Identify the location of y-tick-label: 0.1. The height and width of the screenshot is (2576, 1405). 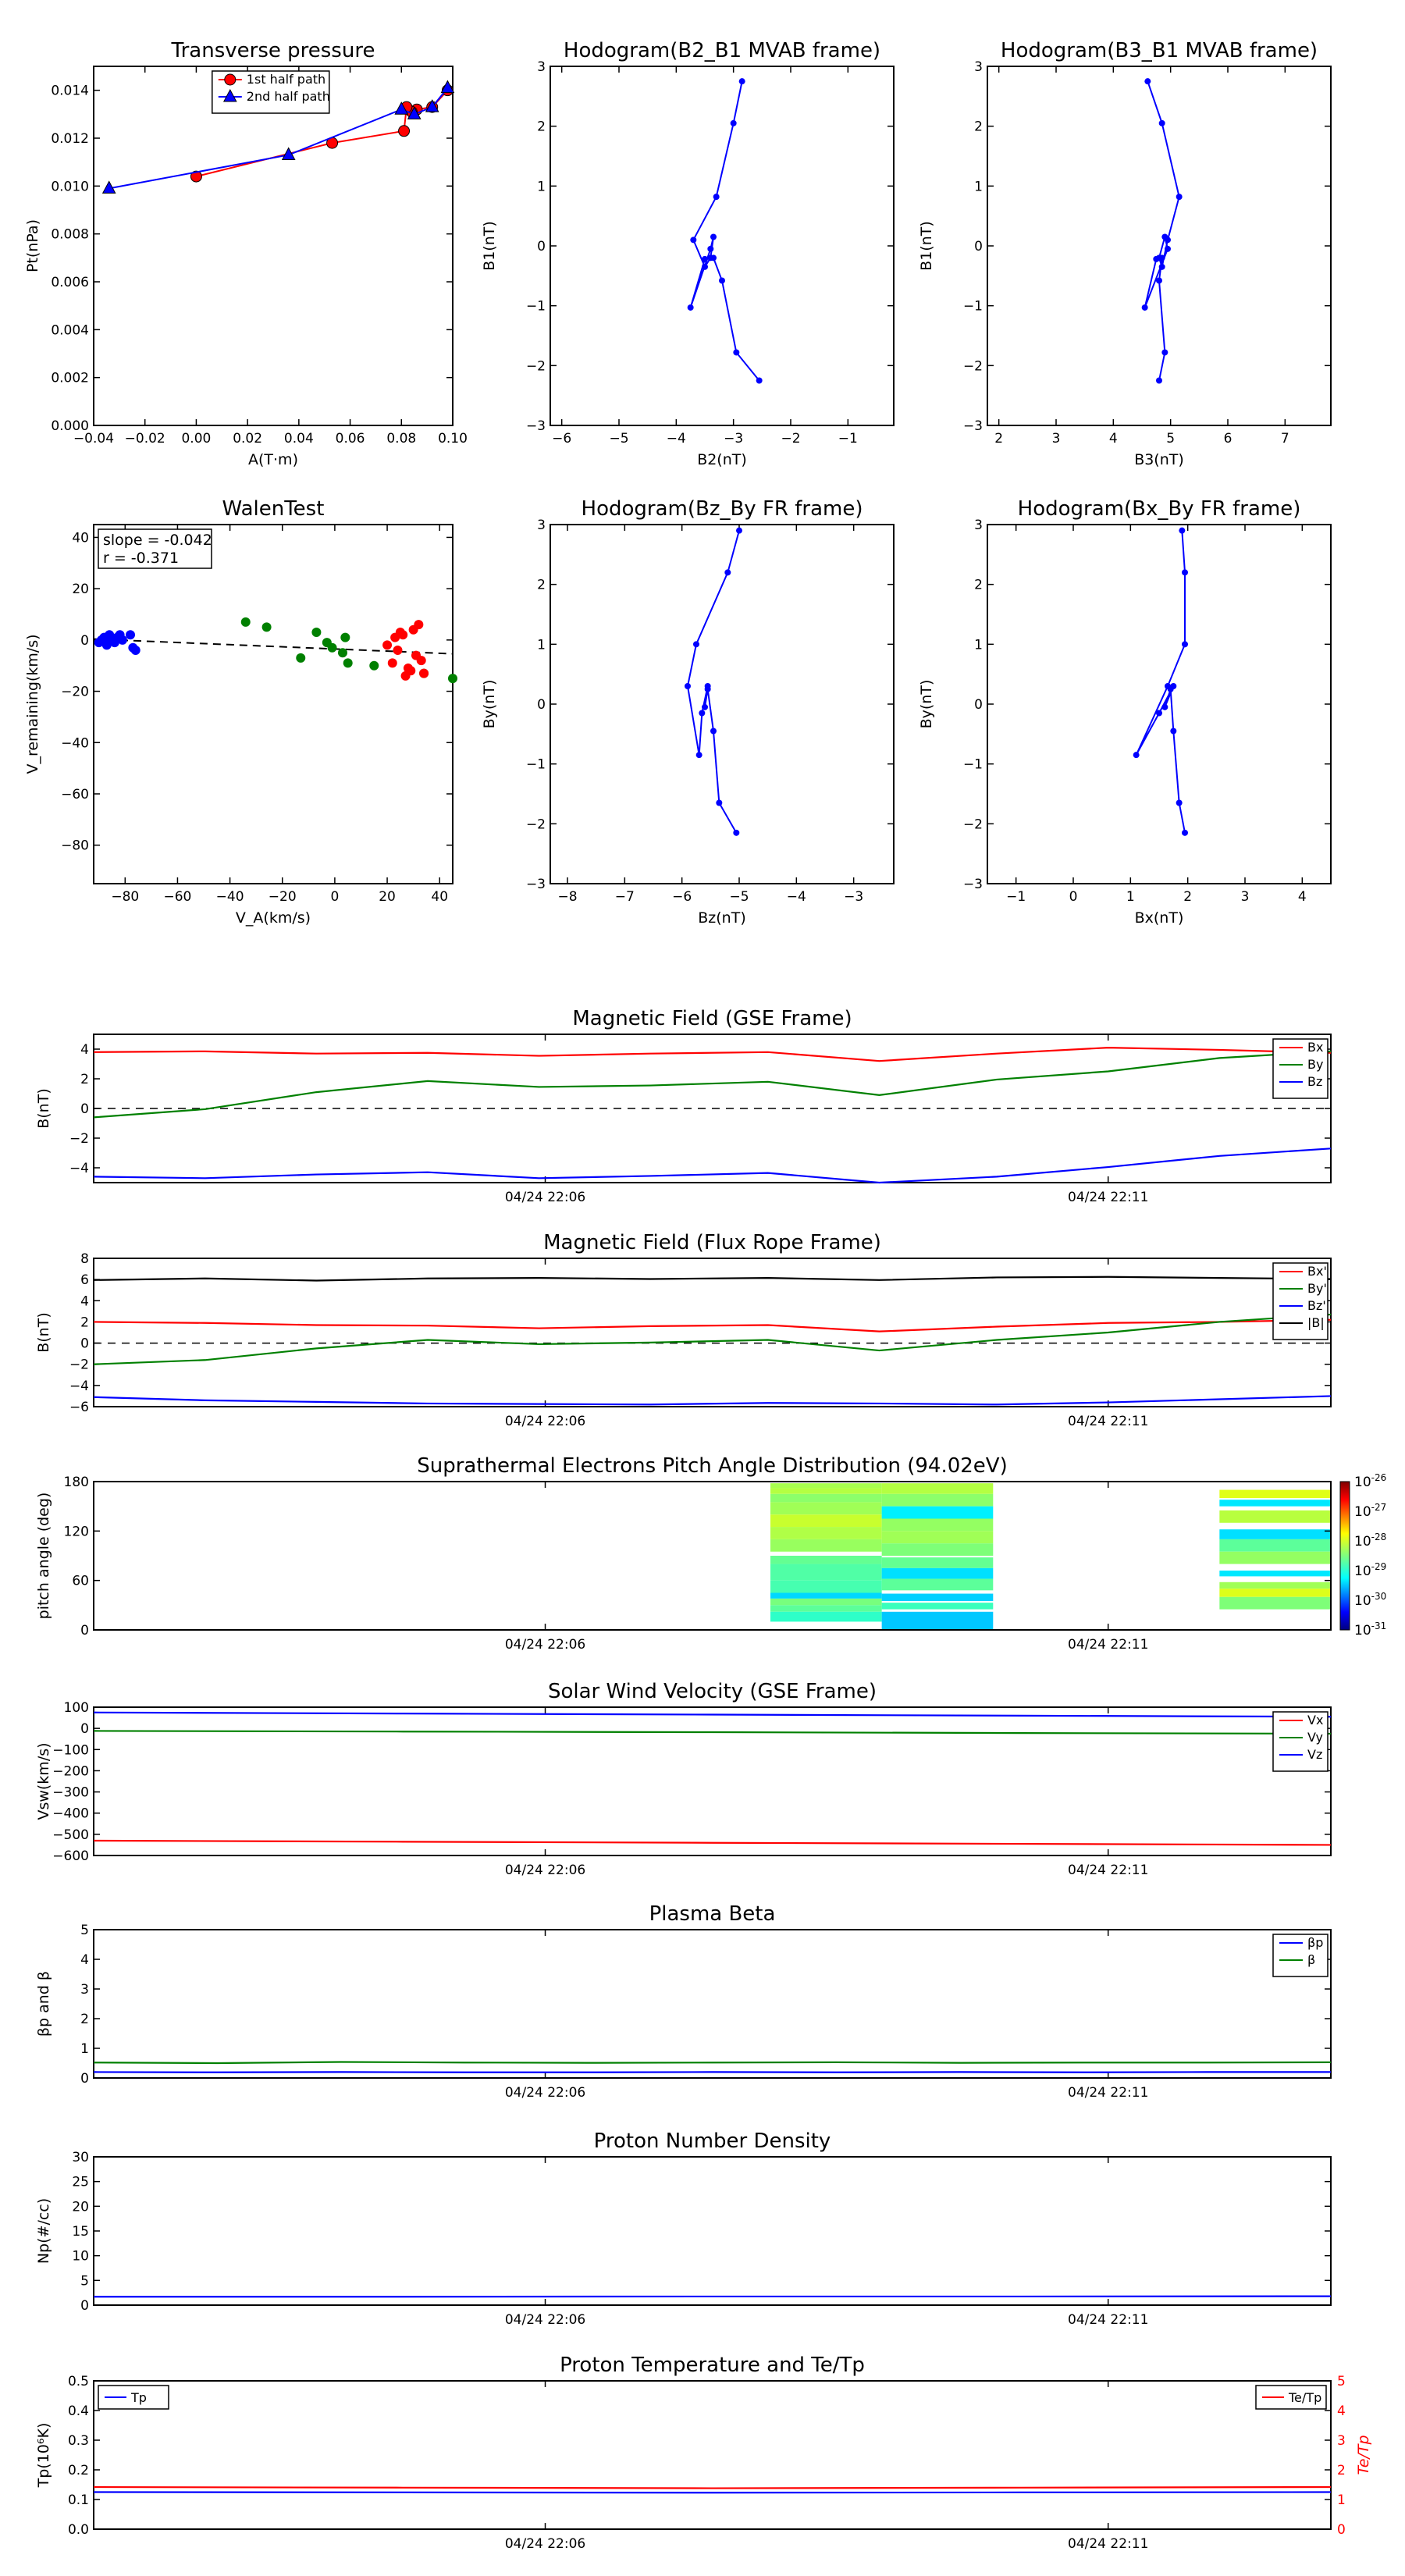
(78, 2500).